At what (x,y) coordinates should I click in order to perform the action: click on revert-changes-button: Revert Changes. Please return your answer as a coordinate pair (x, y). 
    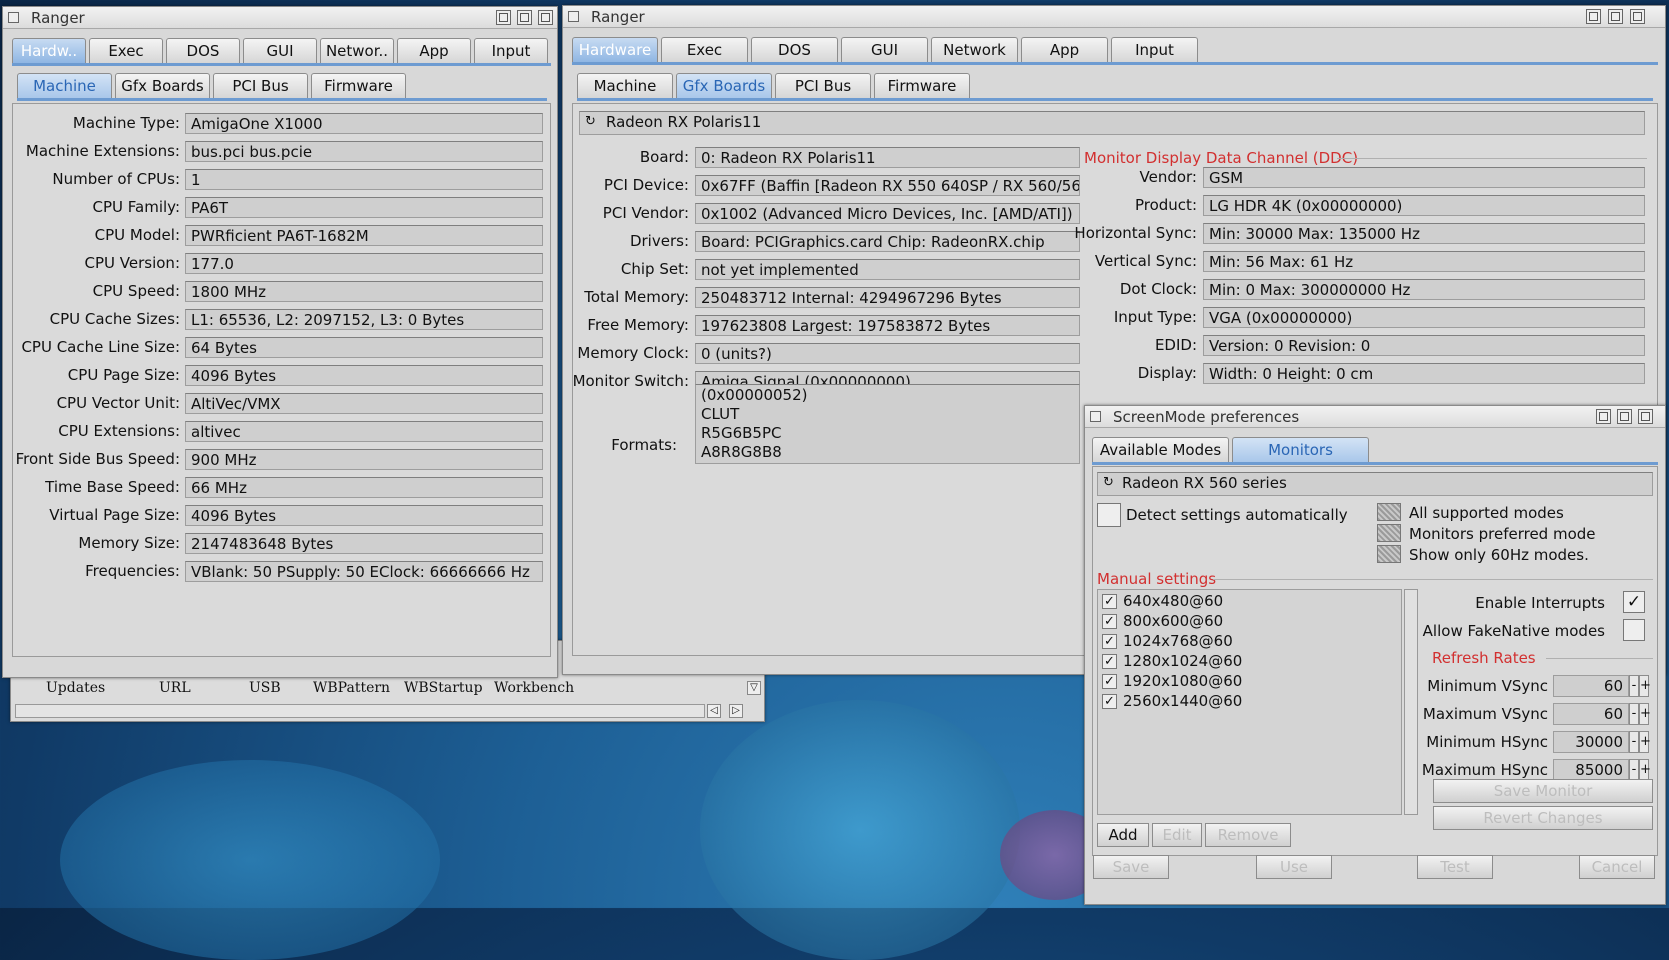
    Looking at the image, I should click on (1543, 818).